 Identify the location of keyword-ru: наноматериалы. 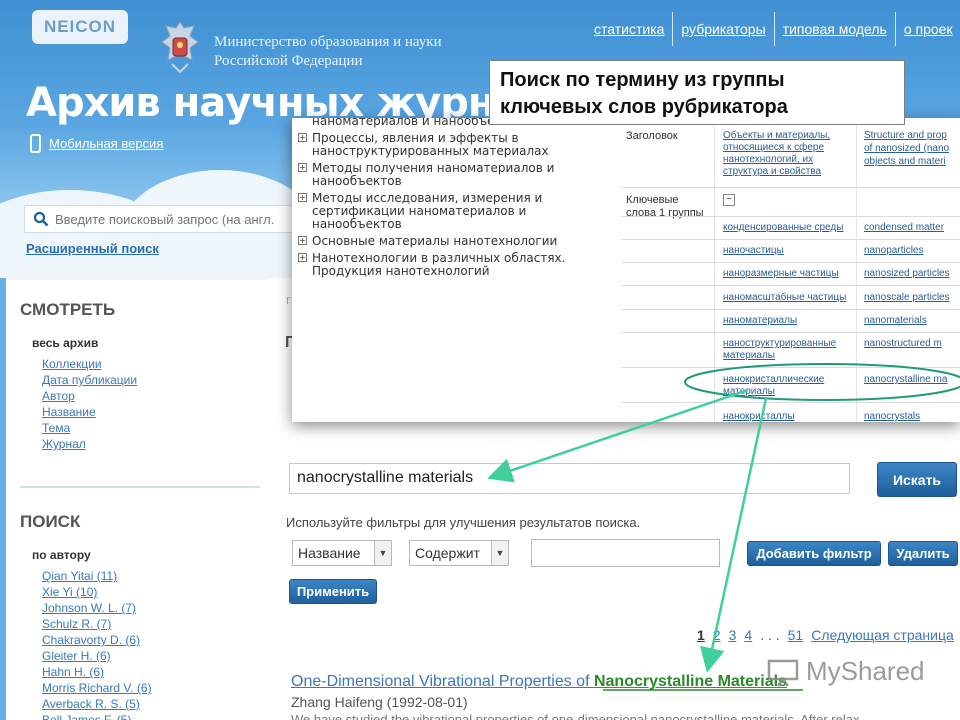
(790, 321).